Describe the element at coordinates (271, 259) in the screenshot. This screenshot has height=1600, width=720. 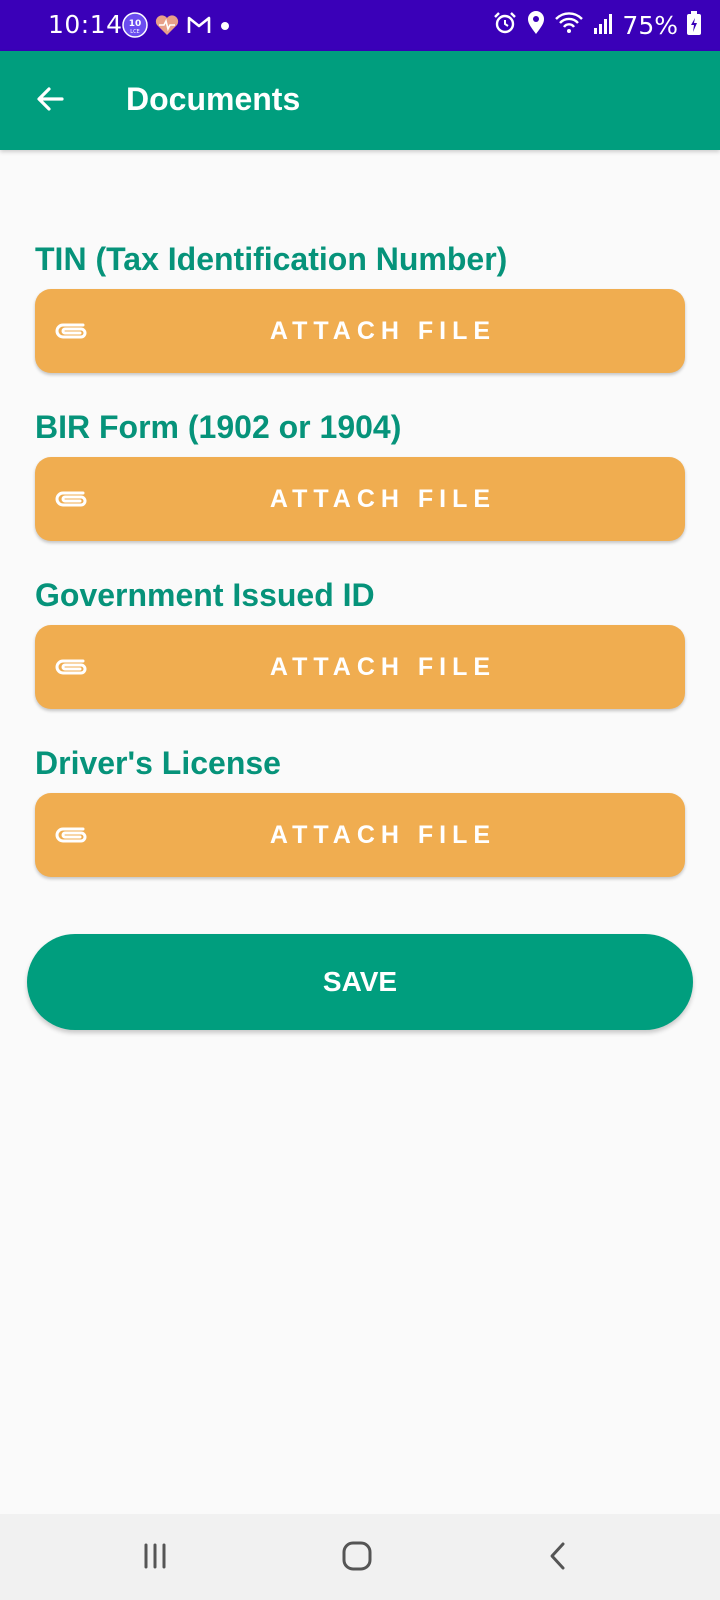
I see `document-label: TIN (Tax Identification Number)` at that location.